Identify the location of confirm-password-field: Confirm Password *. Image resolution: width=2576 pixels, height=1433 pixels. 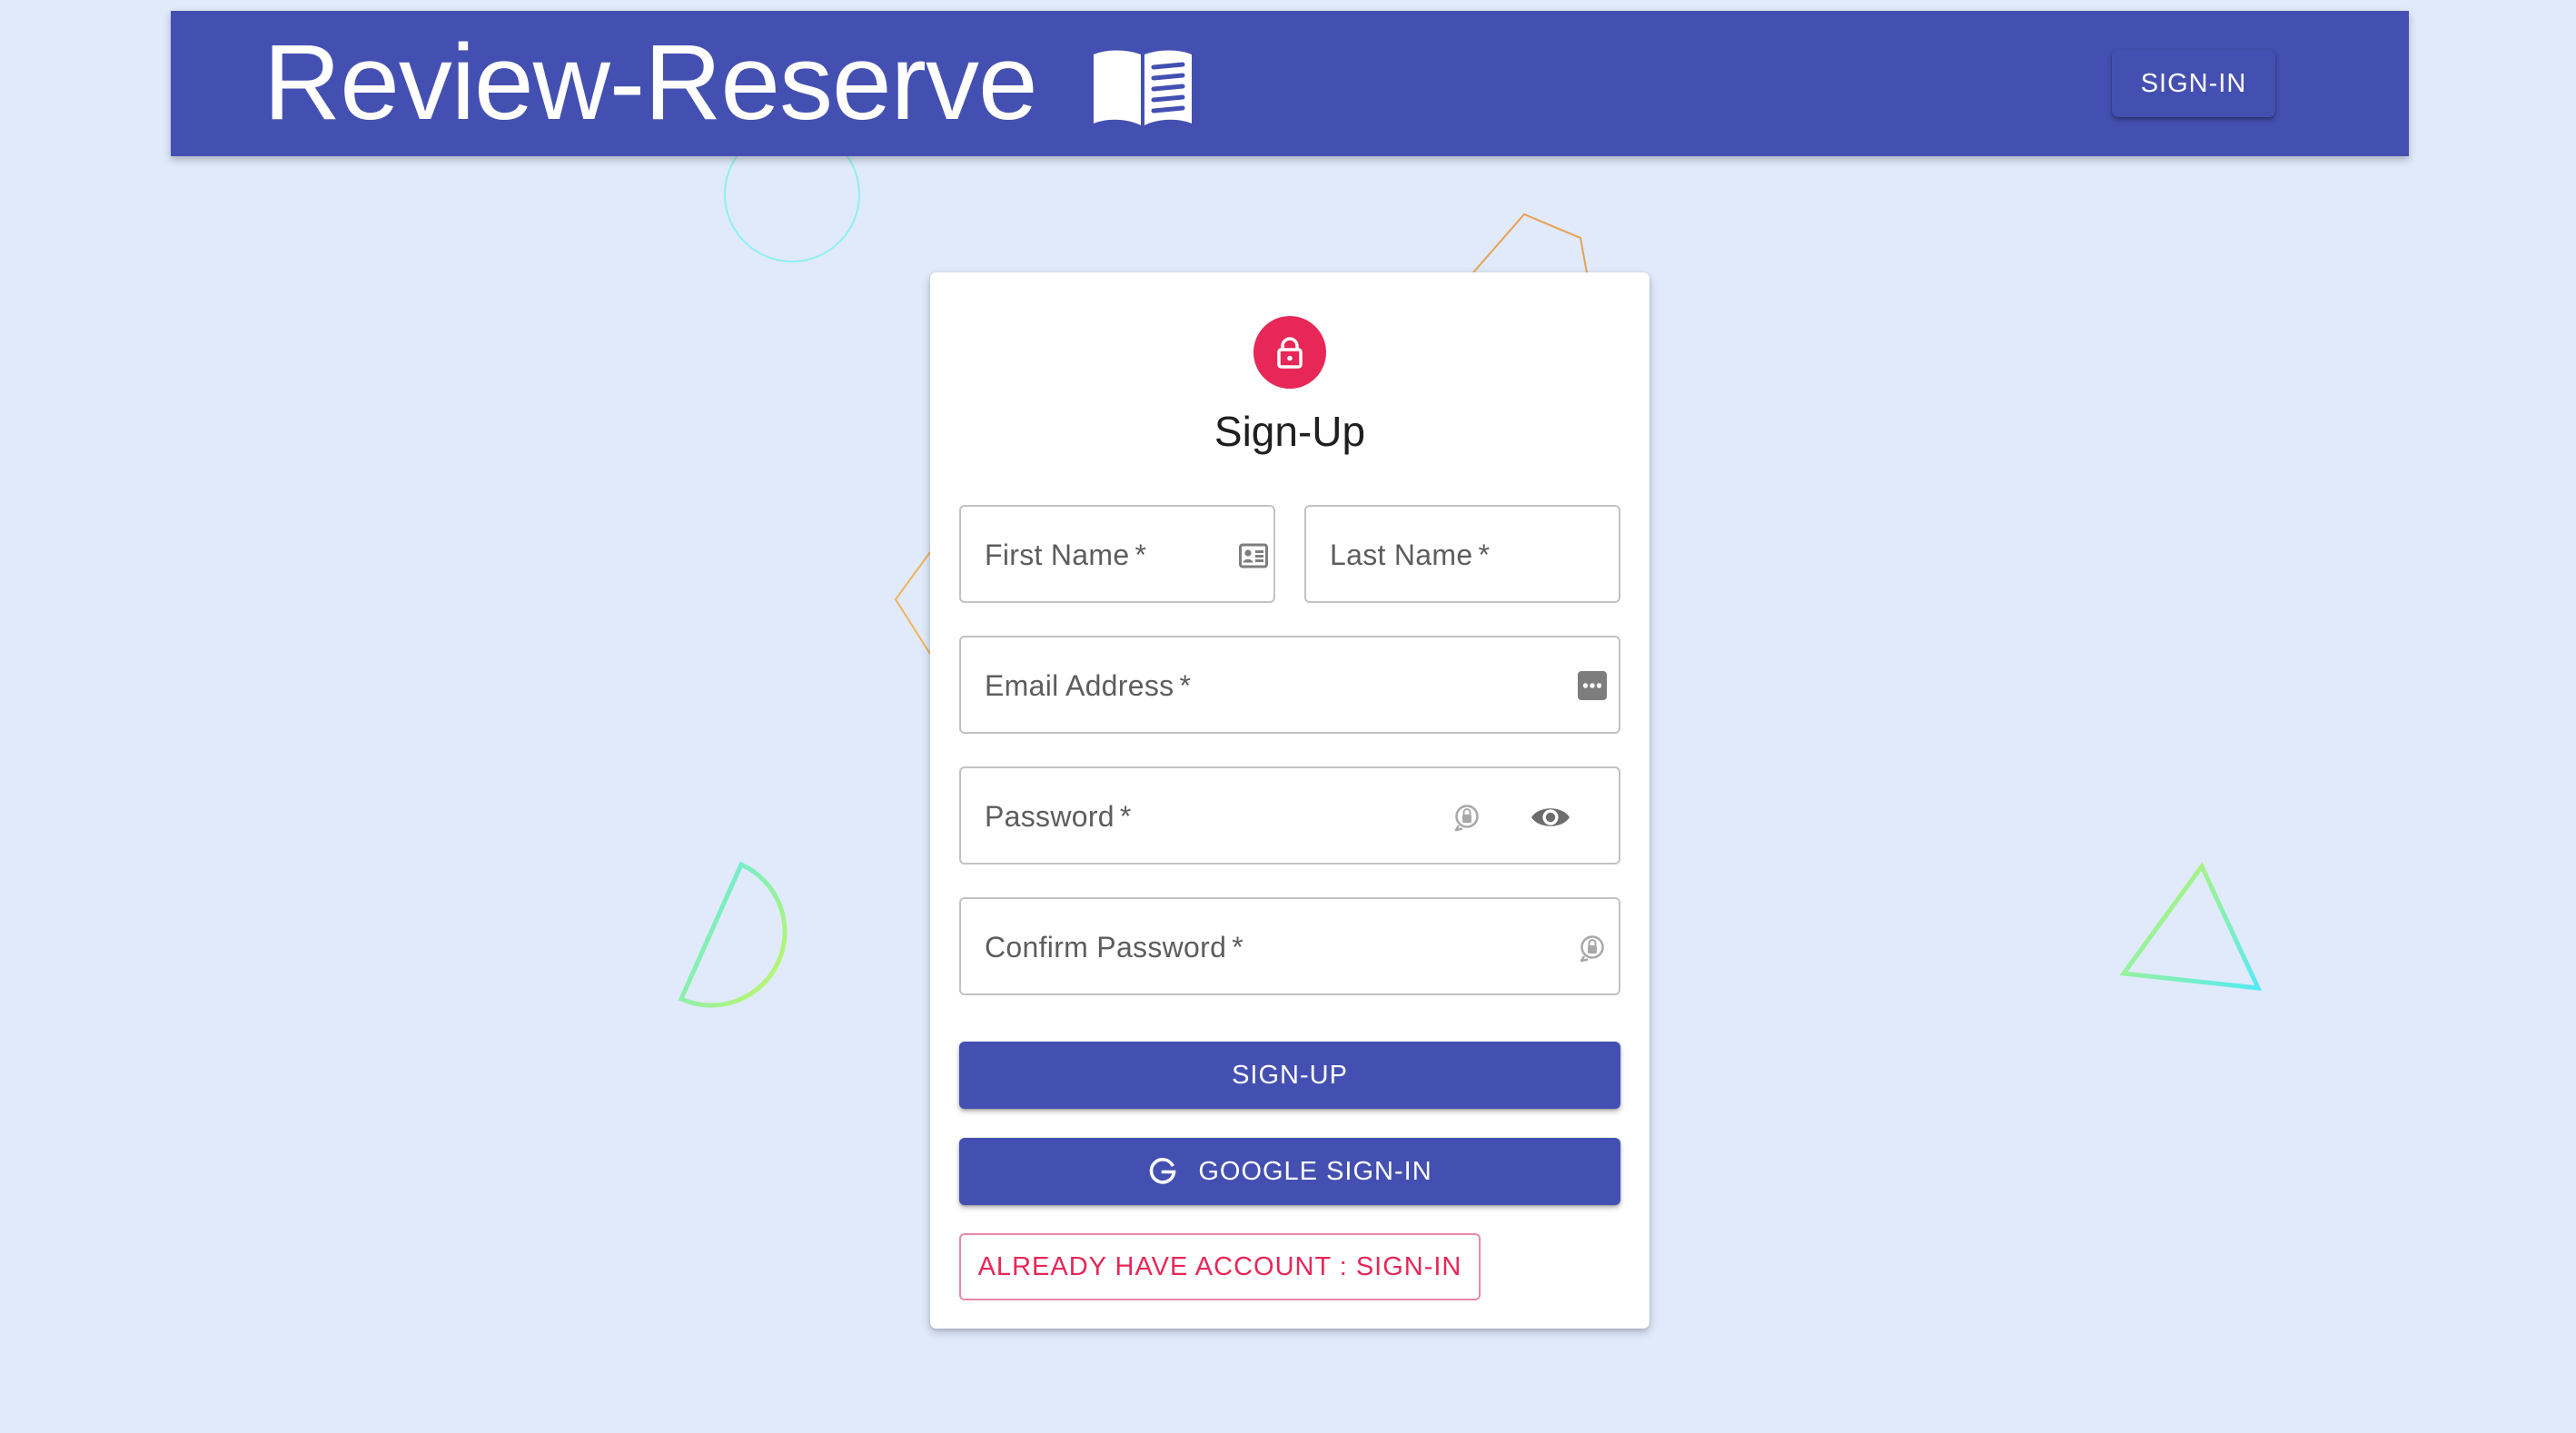
(1289, 946).